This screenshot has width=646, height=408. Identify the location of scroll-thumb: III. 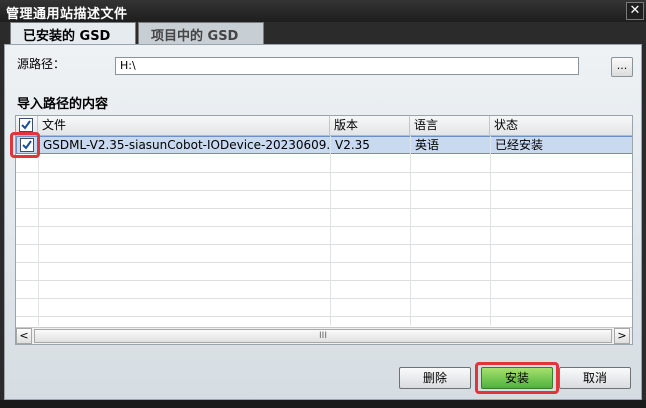
(323, 336).